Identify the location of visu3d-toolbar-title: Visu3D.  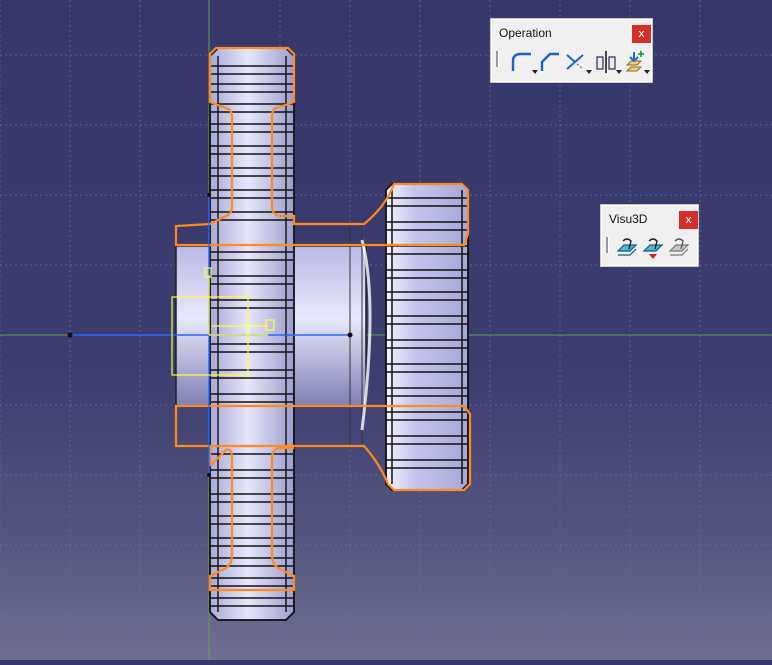
(628, 219).